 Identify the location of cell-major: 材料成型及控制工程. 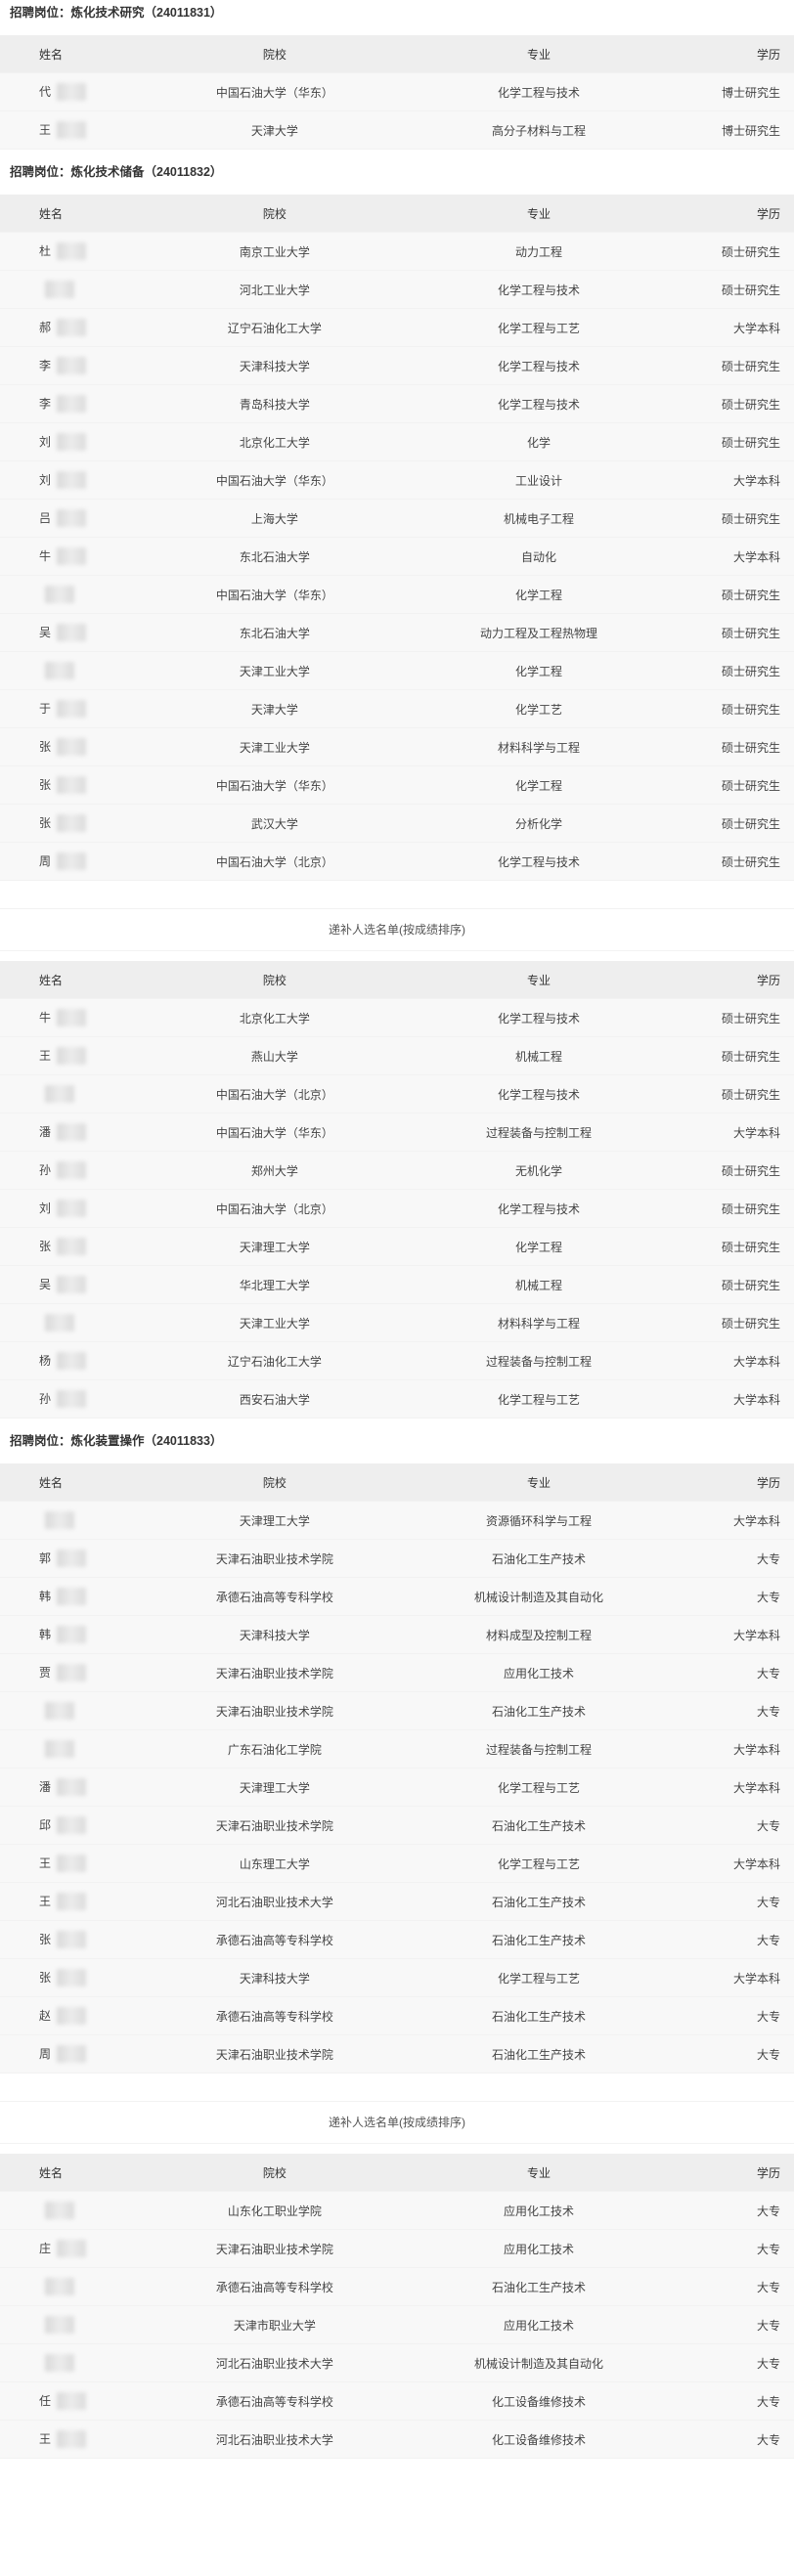
(538, 1634).